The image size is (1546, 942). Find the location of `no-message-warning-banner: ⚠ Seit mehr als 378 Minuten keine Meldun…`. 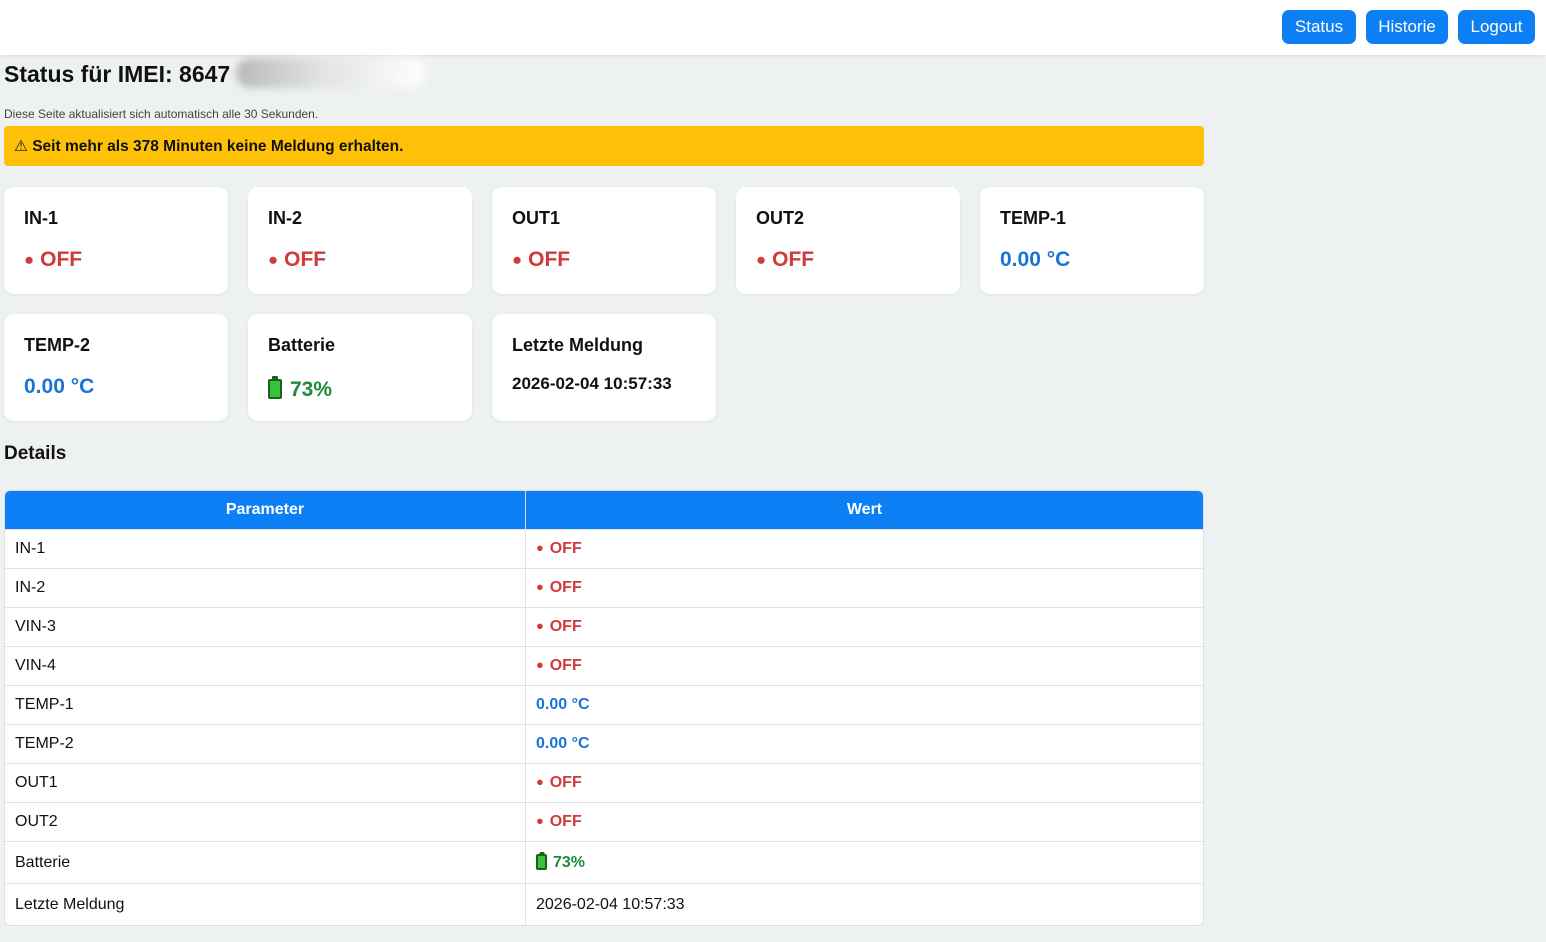

no-message-warning-banner: ⚠ Seit mehr als 378 Minuten keine Meldun… is located at coordinates (604, 146).